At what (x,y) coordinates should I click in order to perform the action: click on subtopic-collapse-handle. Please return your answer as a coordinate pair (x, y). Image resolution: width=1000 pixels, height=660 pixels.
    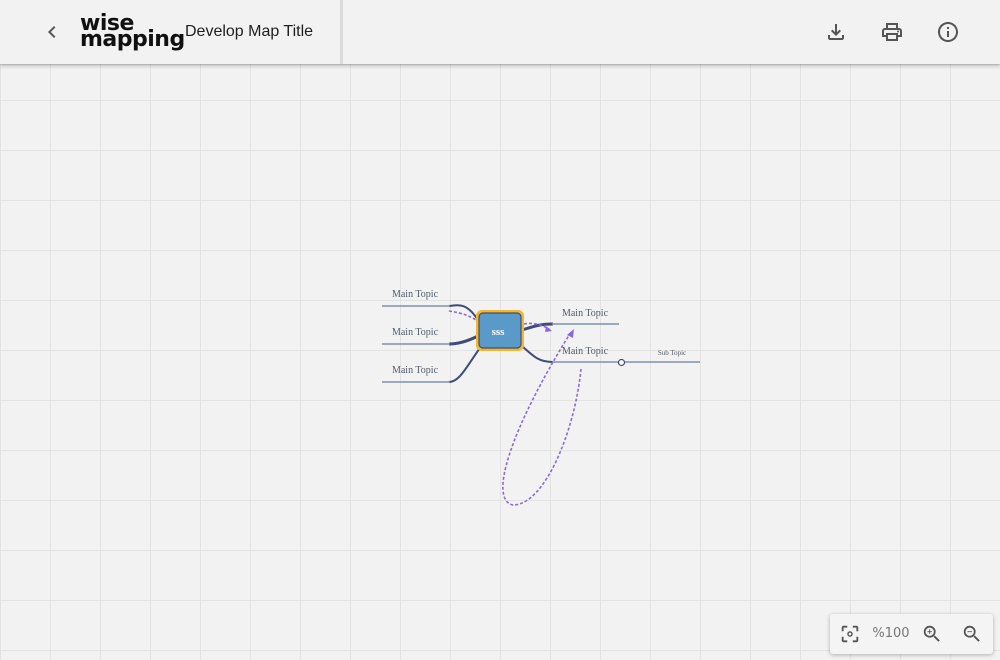
    Looking at the image, I should click on (621, 362).